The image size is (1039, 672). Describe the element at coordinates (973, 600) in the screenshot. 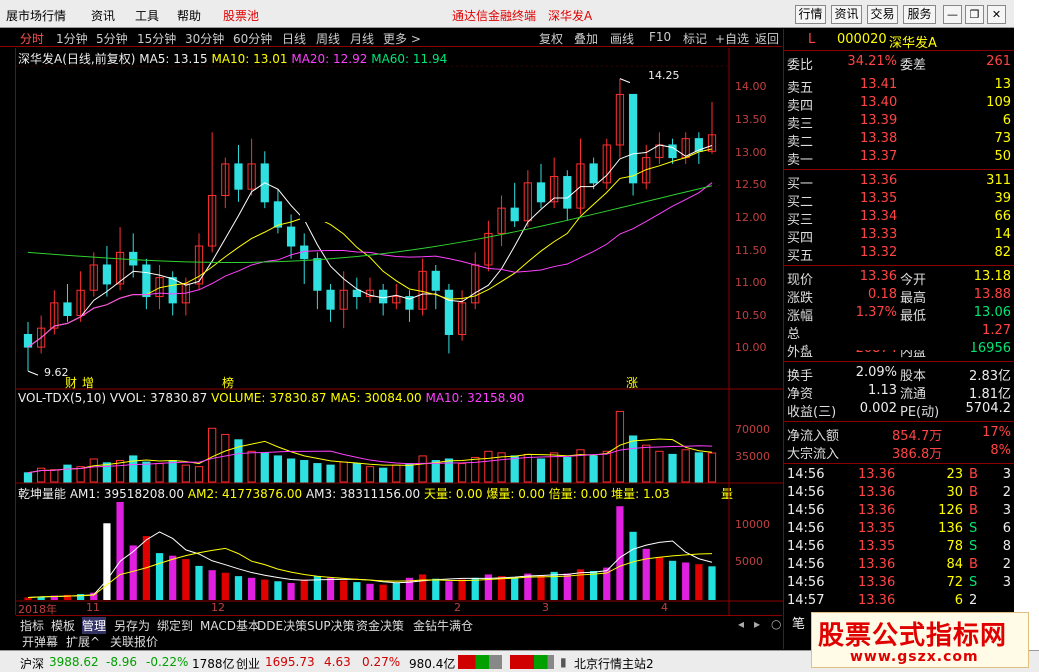

I see `tick-direction: 2` at that location.